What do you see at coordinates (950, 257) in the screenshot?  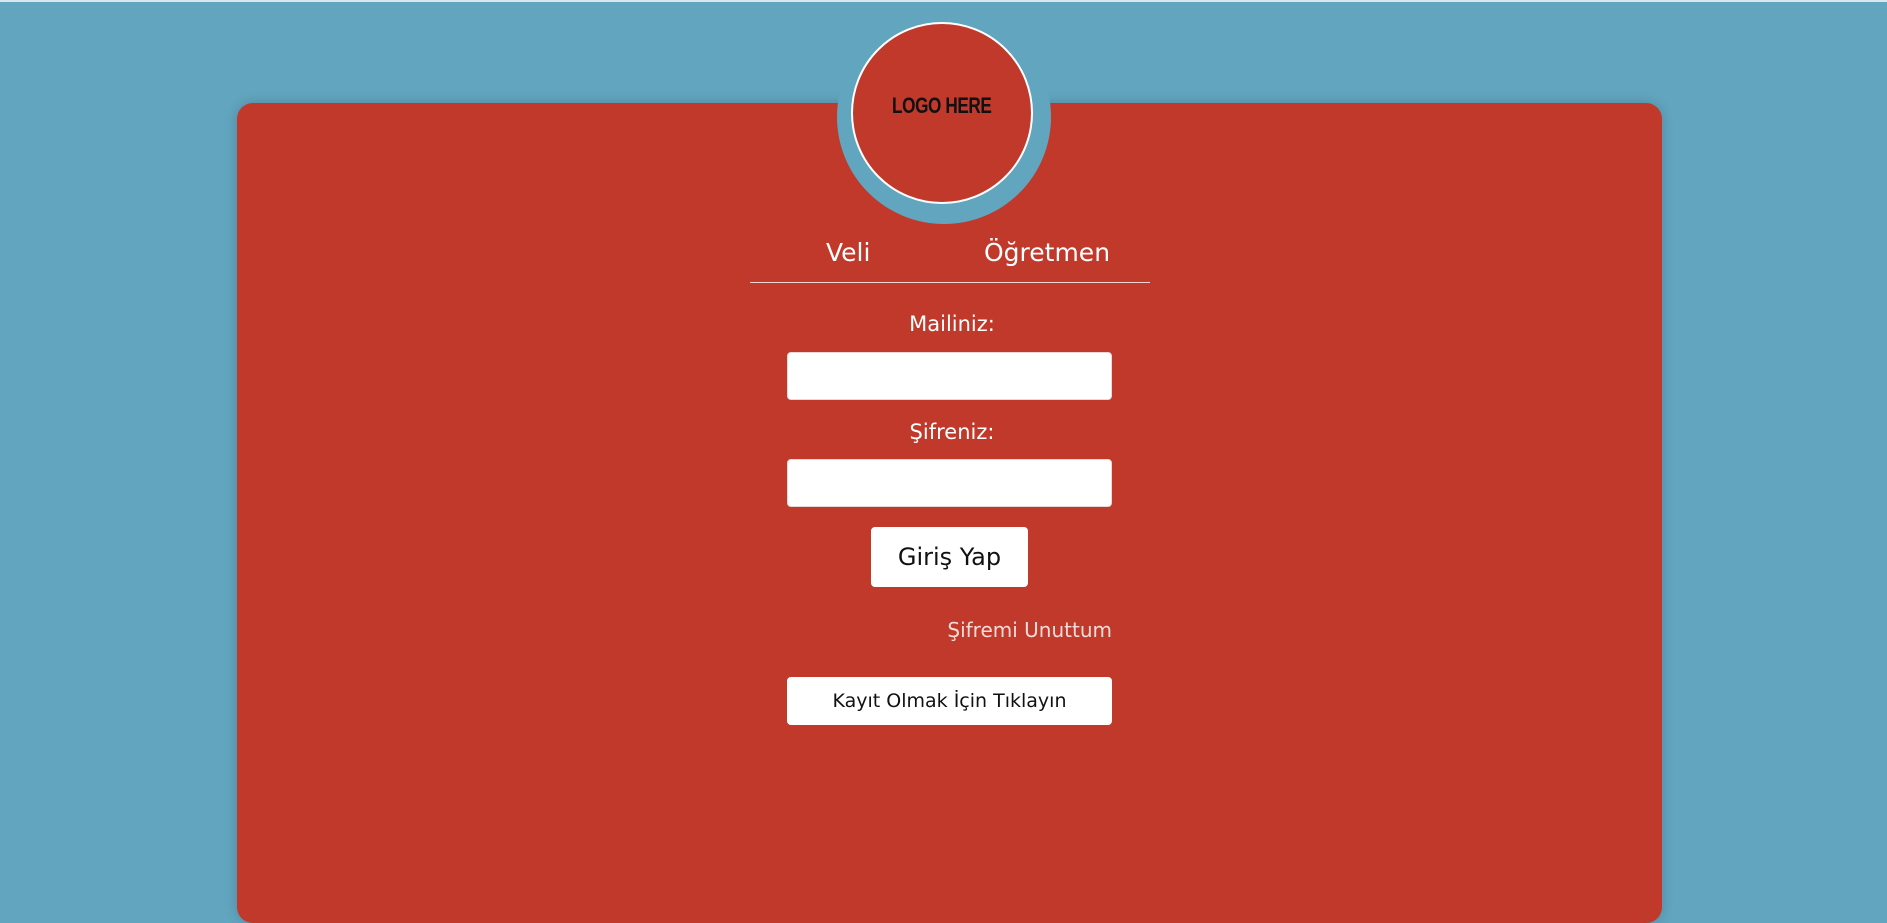 I see `role-tabs: Veli Öğretmen` at bounding box center [950, 257].